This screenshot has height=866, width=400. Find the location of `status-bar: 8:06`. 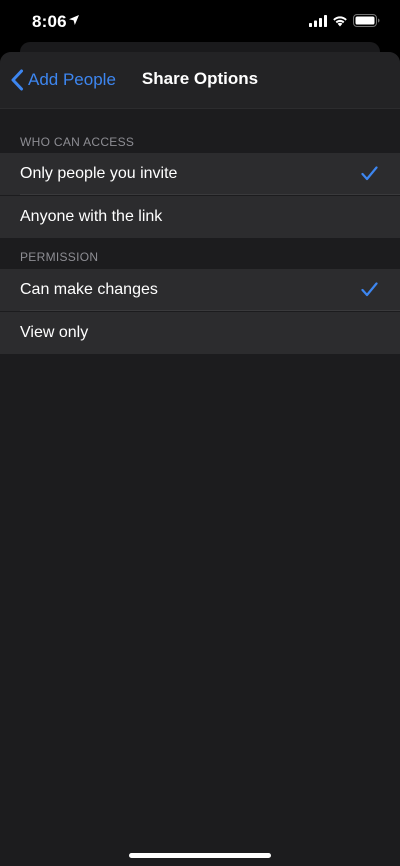

status-bar: 8:06 is located at coordinates (200, 22).